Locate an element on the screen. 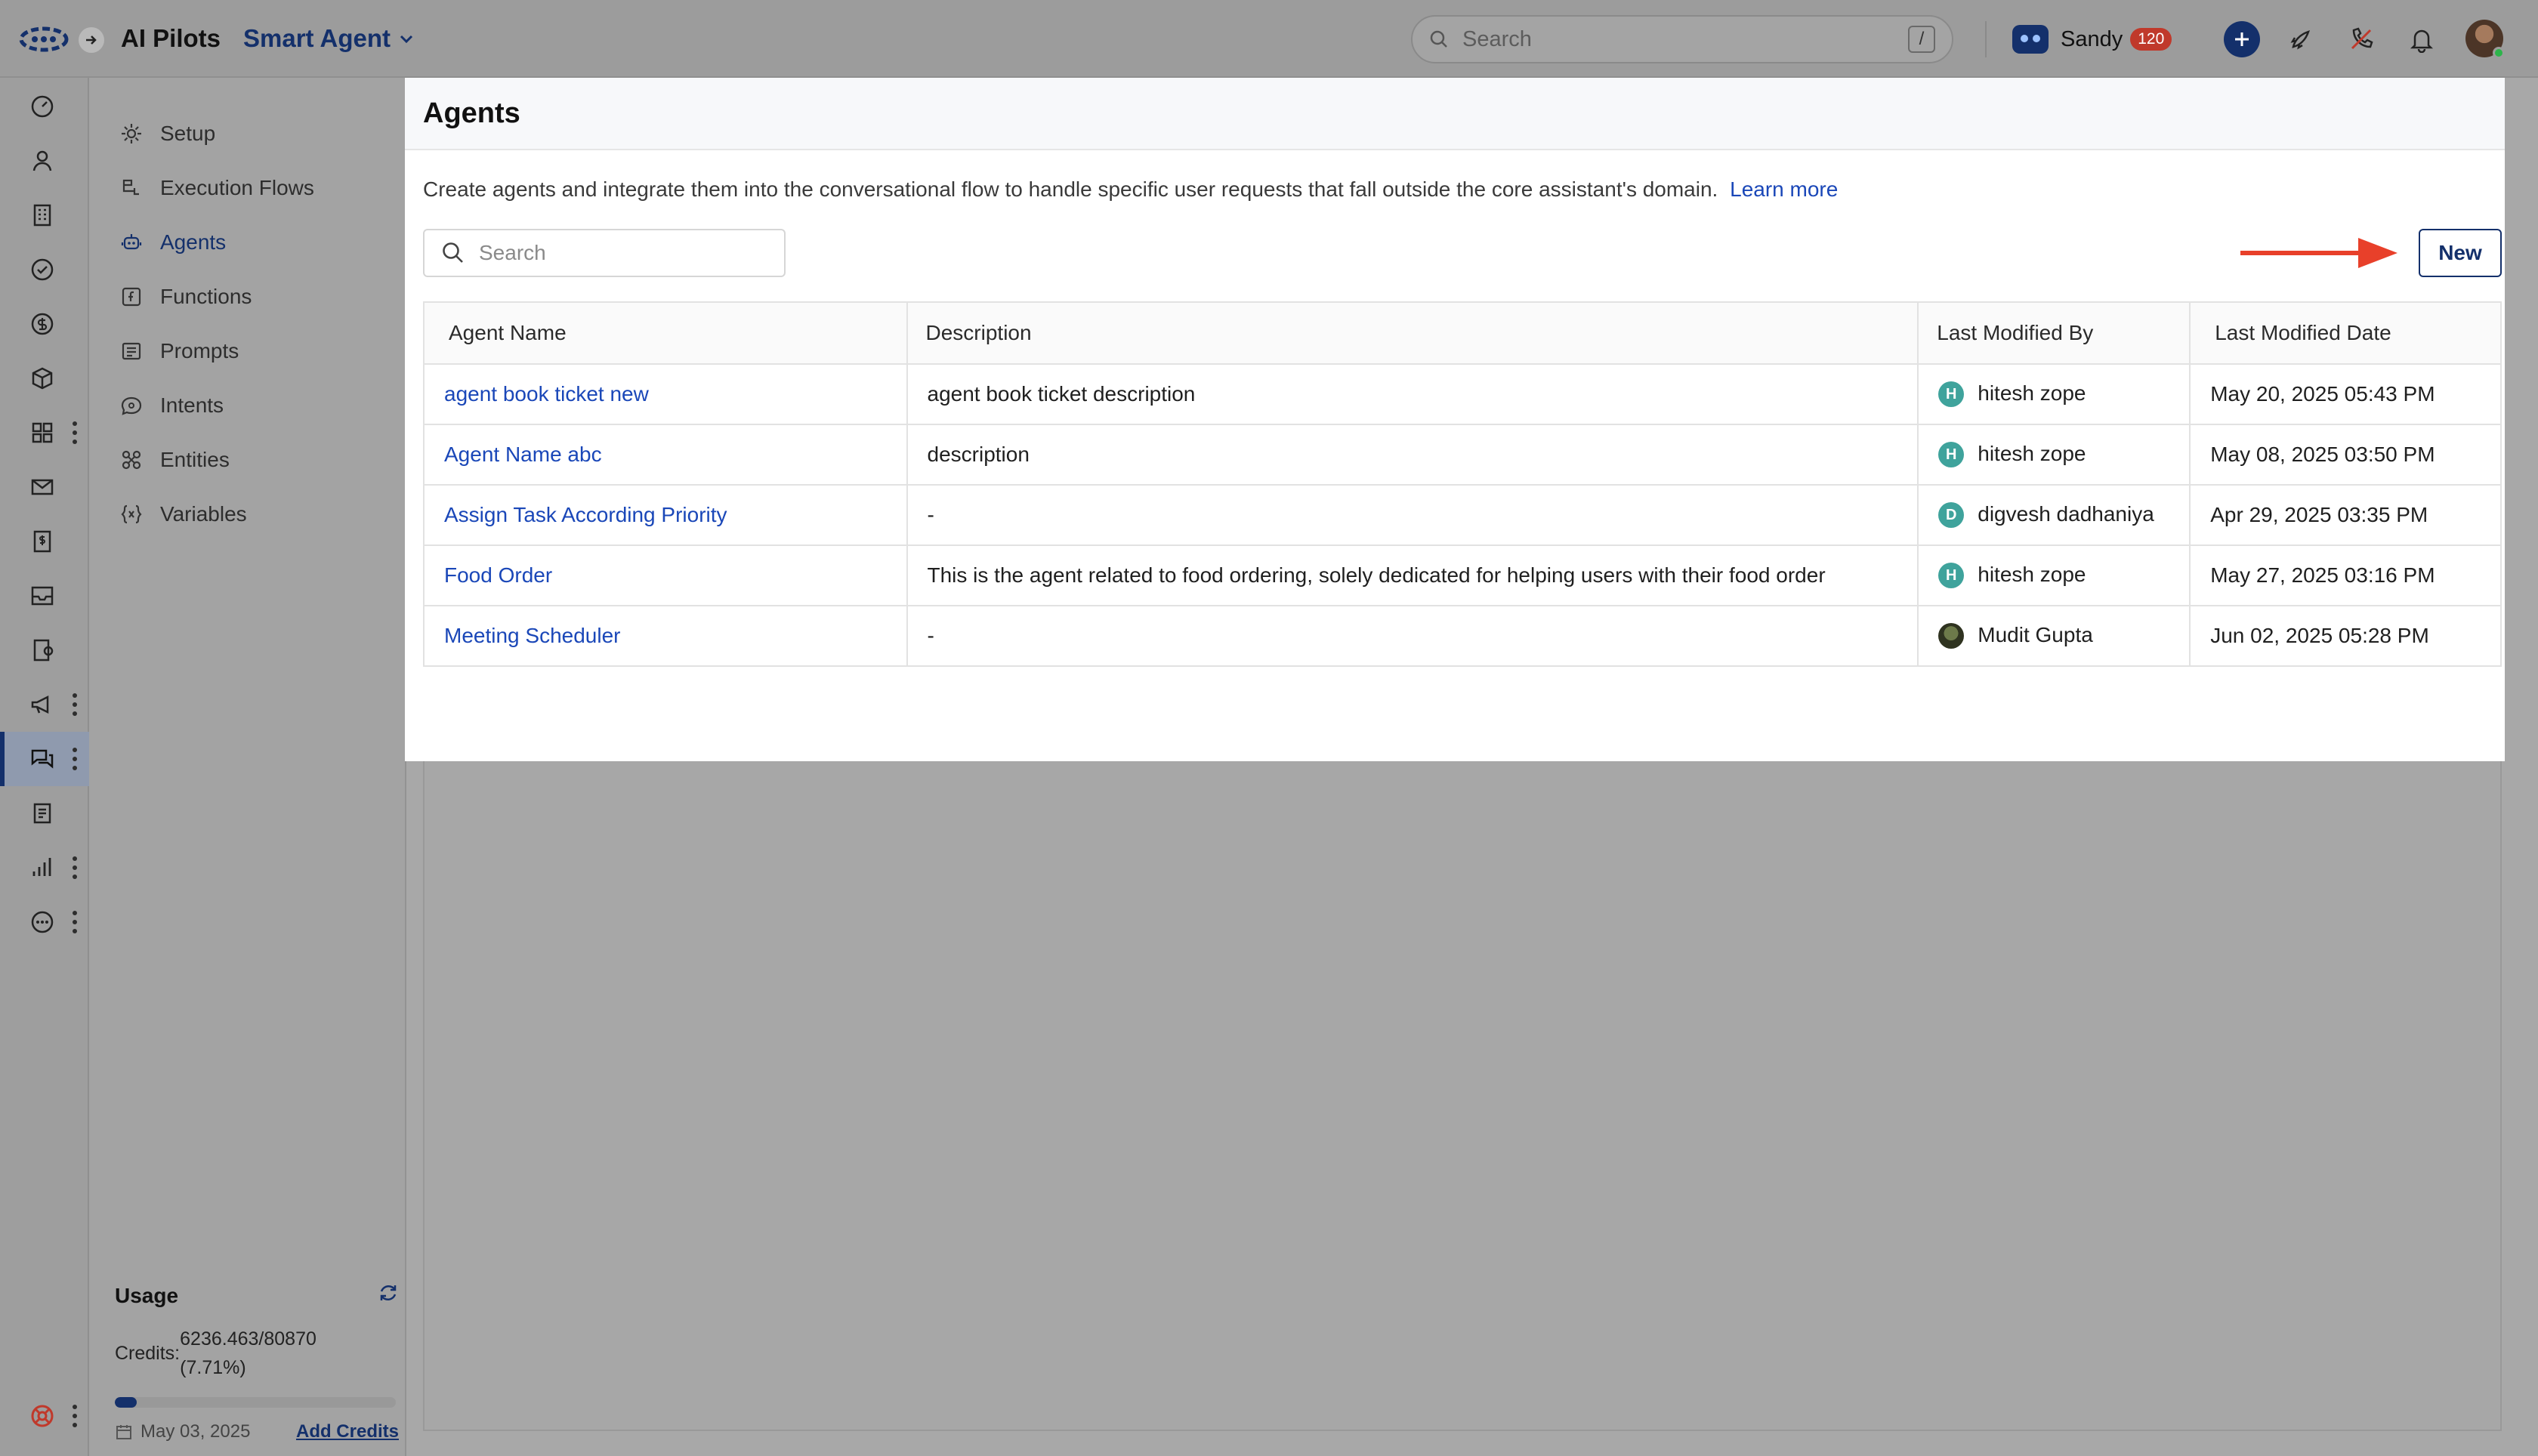 Image resolution: width=2538 pixels, height=1456 pixels. refresh-icon is located at coordinates (388, 1292).